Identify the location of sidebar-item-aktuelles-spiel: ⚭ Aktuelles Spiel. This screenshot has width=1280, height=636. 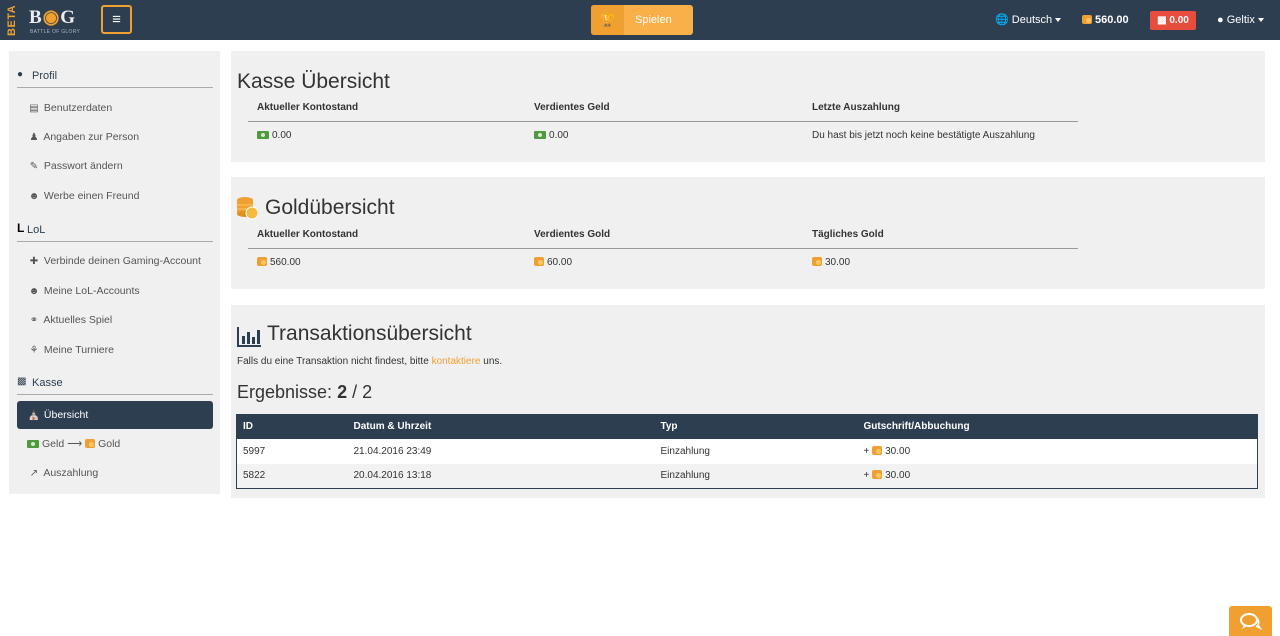
(115, 320).